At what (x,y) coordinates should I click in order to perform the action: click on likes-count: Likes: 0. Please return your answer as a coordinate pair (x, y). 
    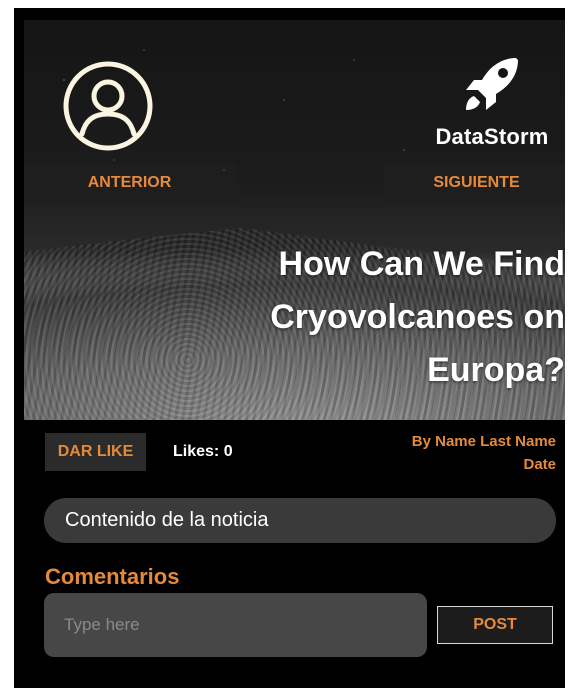
    Looking at the image, I should click on (203, 451).